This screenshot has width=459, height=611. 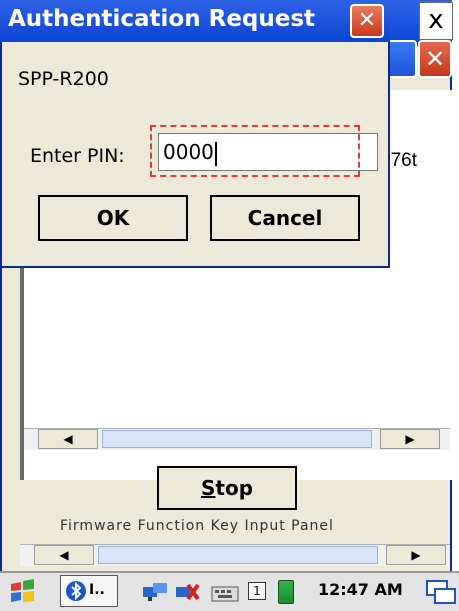 I want to click on ok-button-label: OK, so click(x=113, y=218).